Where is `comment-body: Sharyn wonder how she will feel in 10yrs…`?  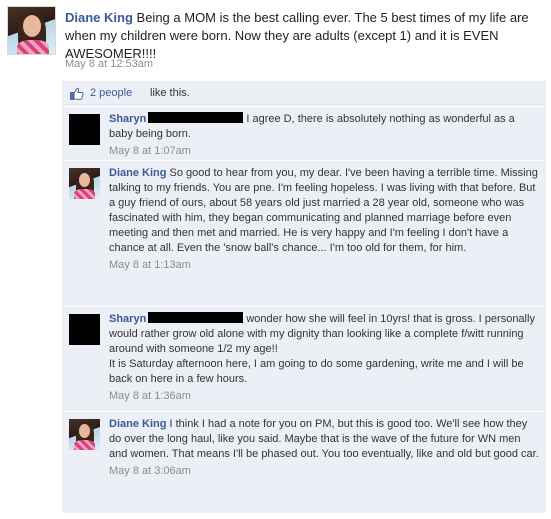 comment-body: Sharyn wonder how she will feel in 10yrs… is located at coordinates (324, 358).